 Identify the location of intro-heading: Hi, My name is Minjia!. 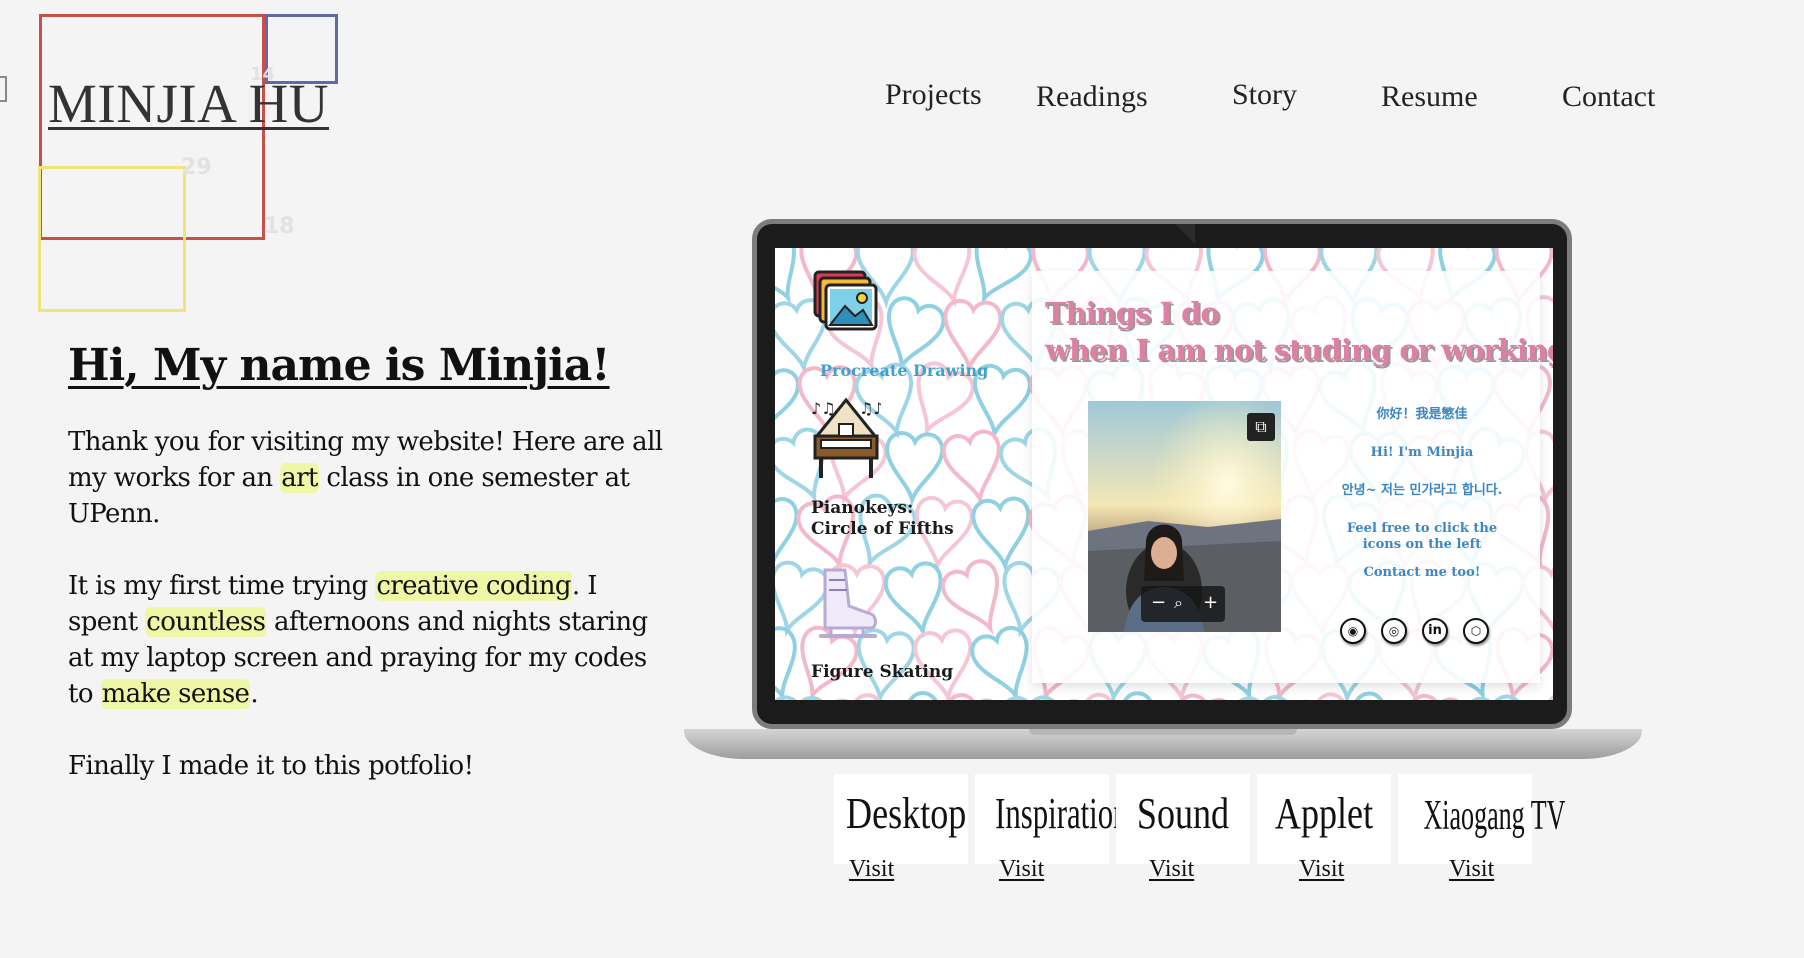
(339, 365).